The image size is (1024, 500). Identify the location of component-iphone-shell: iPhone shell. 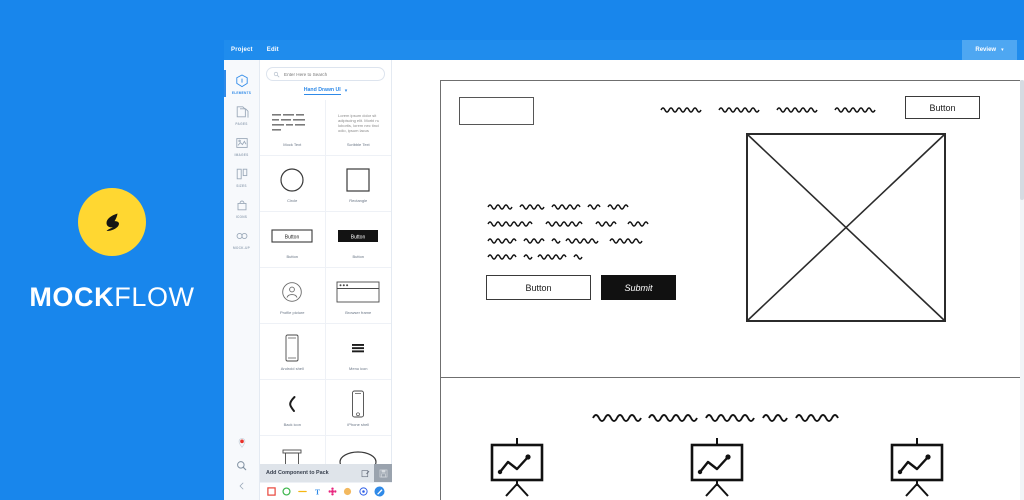
(358, 408).